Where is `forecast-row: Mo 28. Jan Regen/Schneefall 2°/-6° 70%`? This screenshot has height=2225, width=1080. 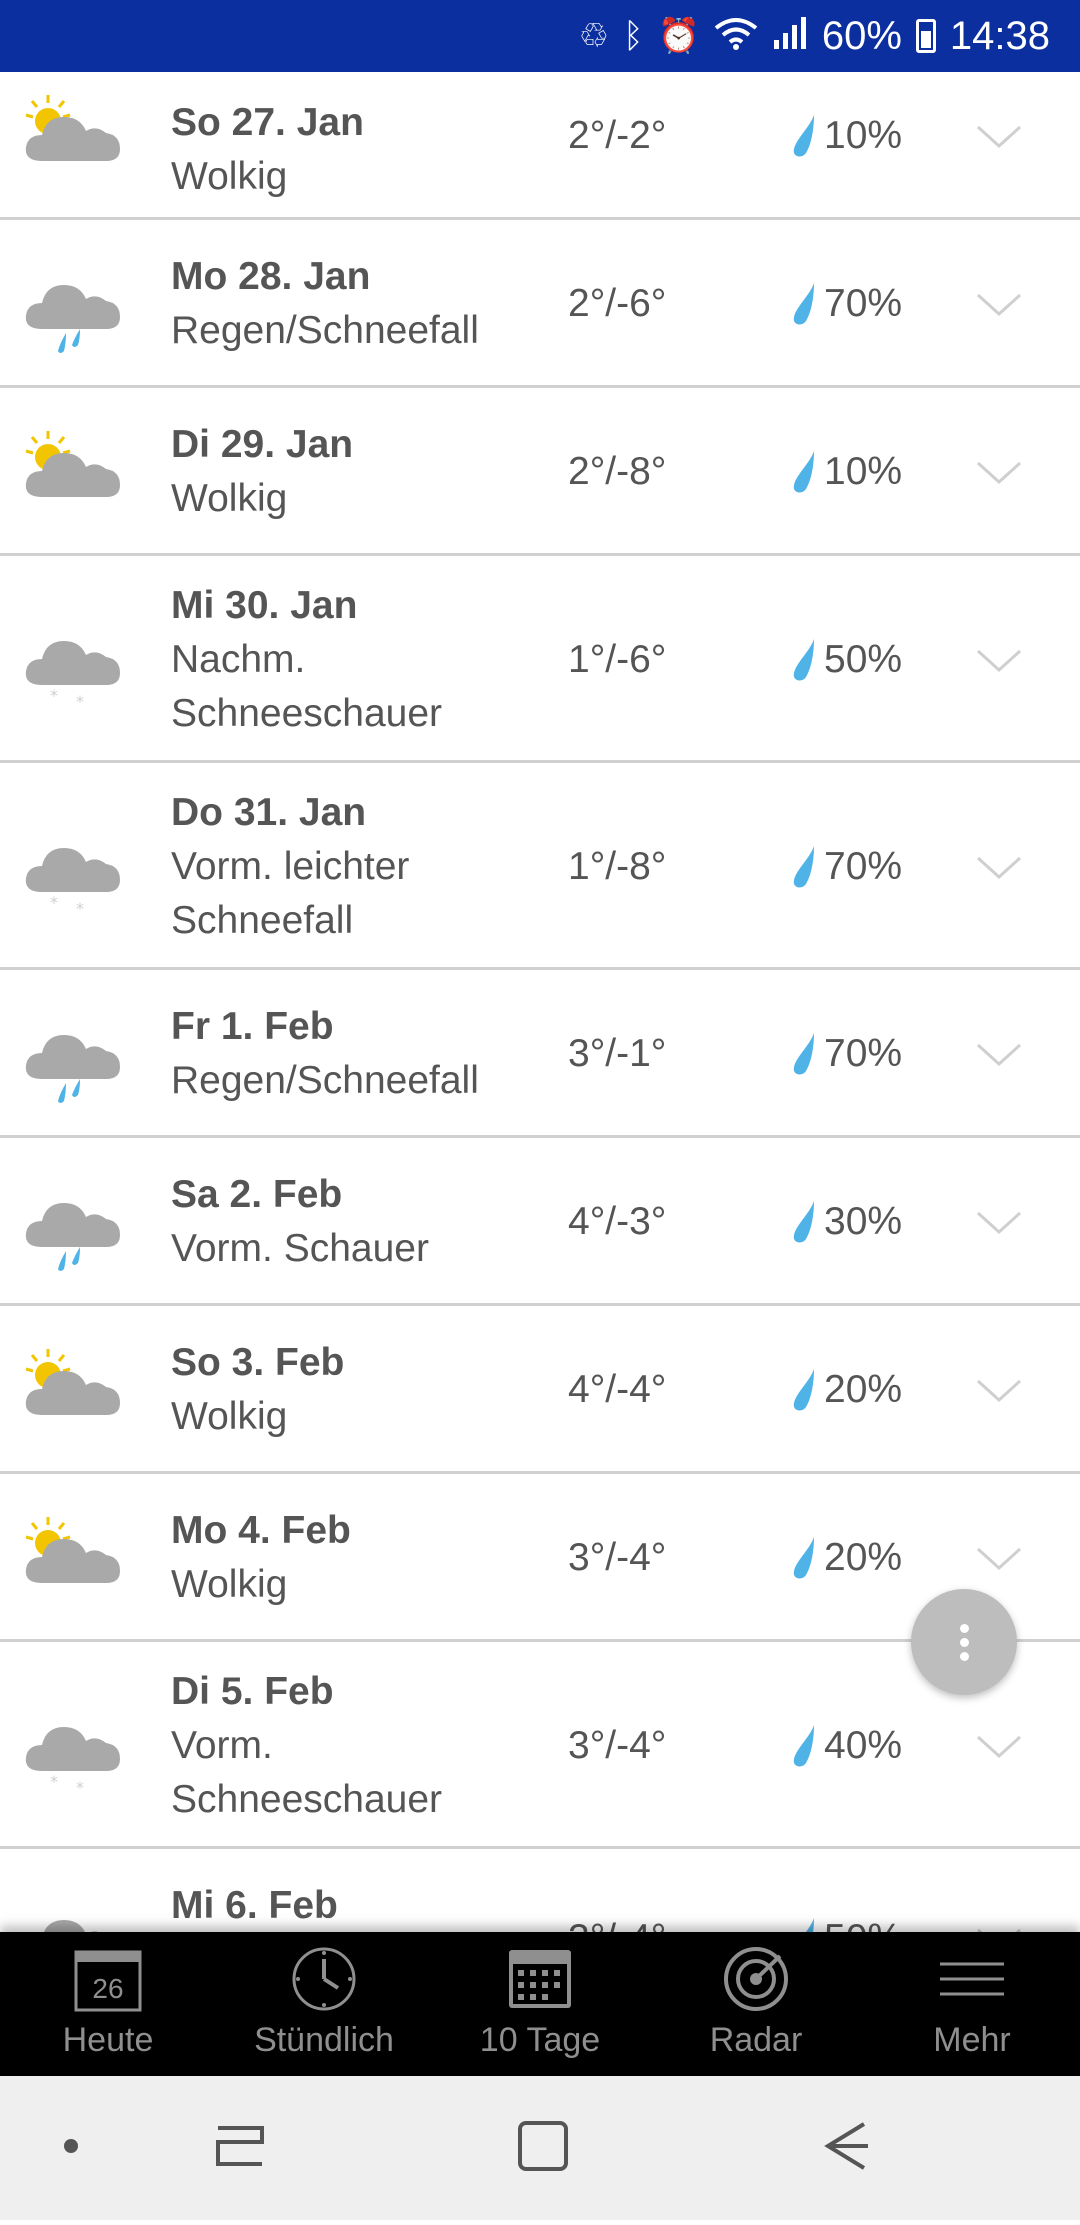
forecast-row: Mo 28. Jan Regen/Schneefall 2°/-6° 70% is located at coordinates (540, 304).